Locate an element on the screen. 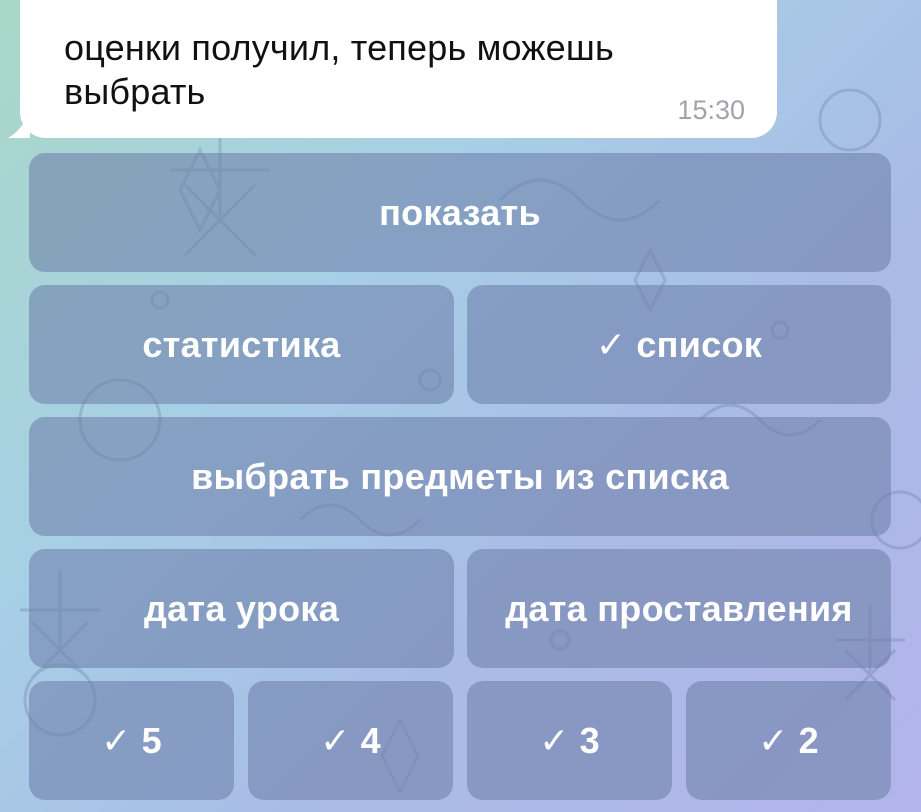 The height and width of the screenshot is (812, 921). bubble-tail is located at coordinates (19, 125).